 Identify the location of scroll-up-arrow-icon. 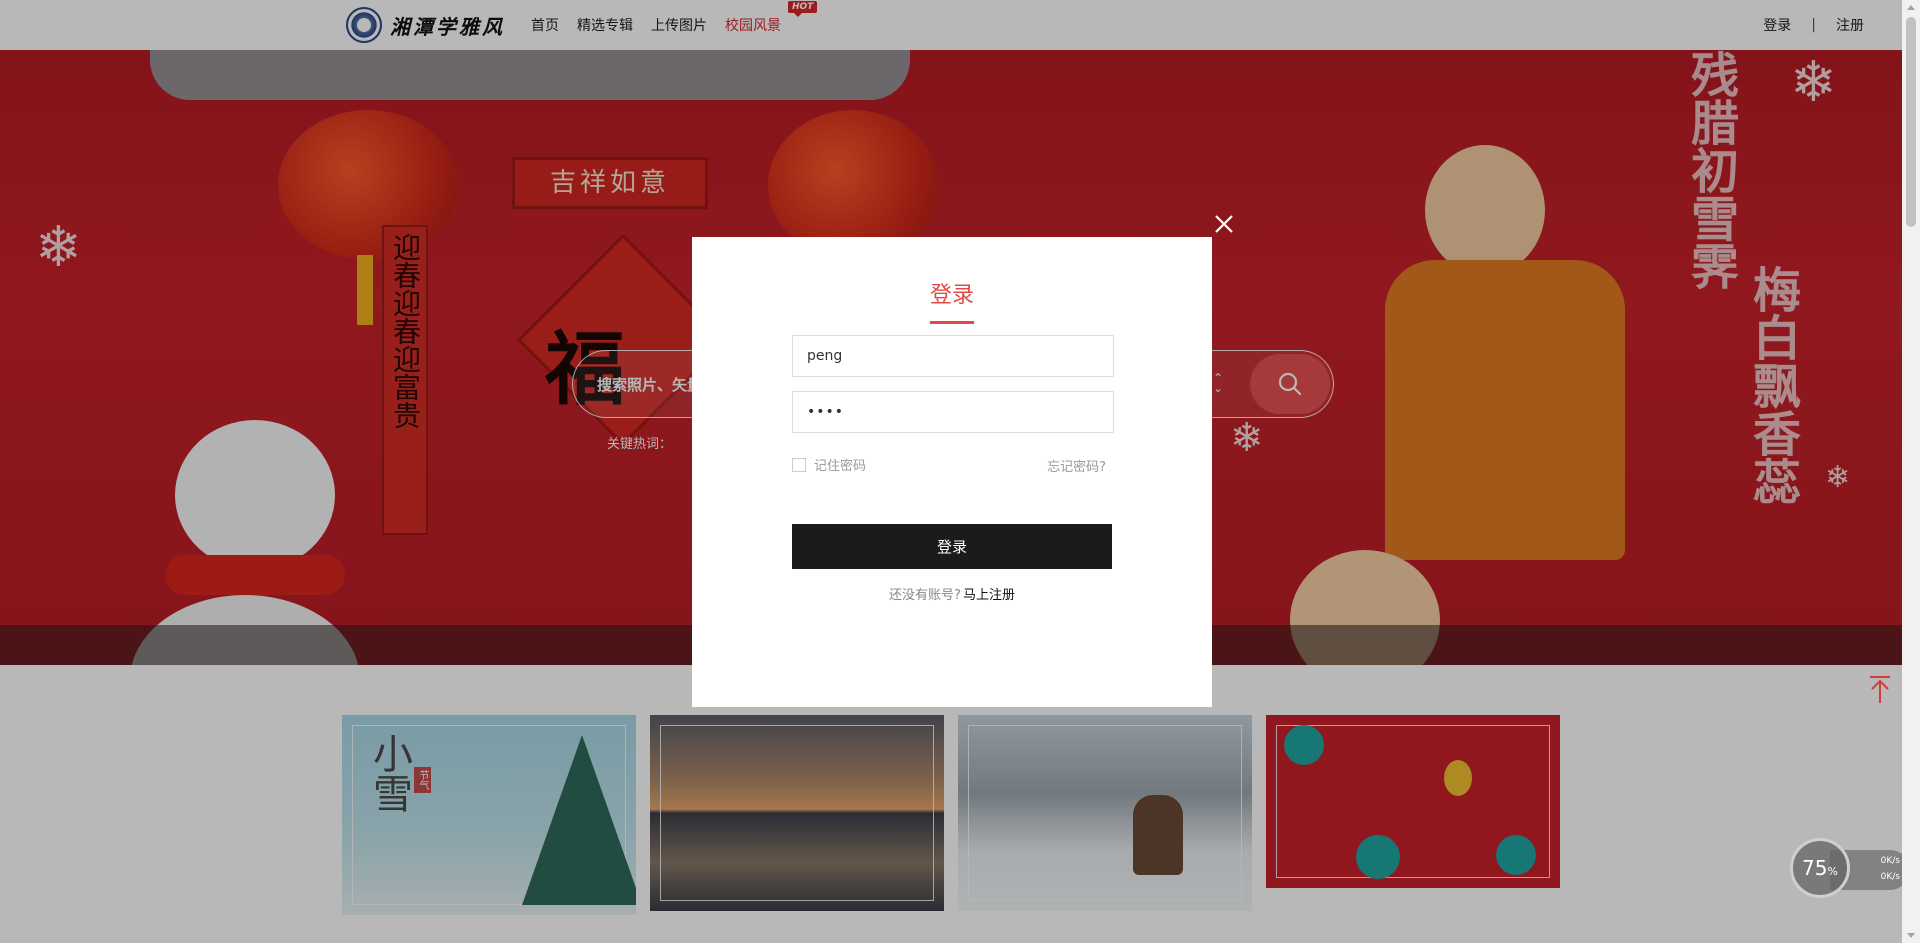
(1911, 7).